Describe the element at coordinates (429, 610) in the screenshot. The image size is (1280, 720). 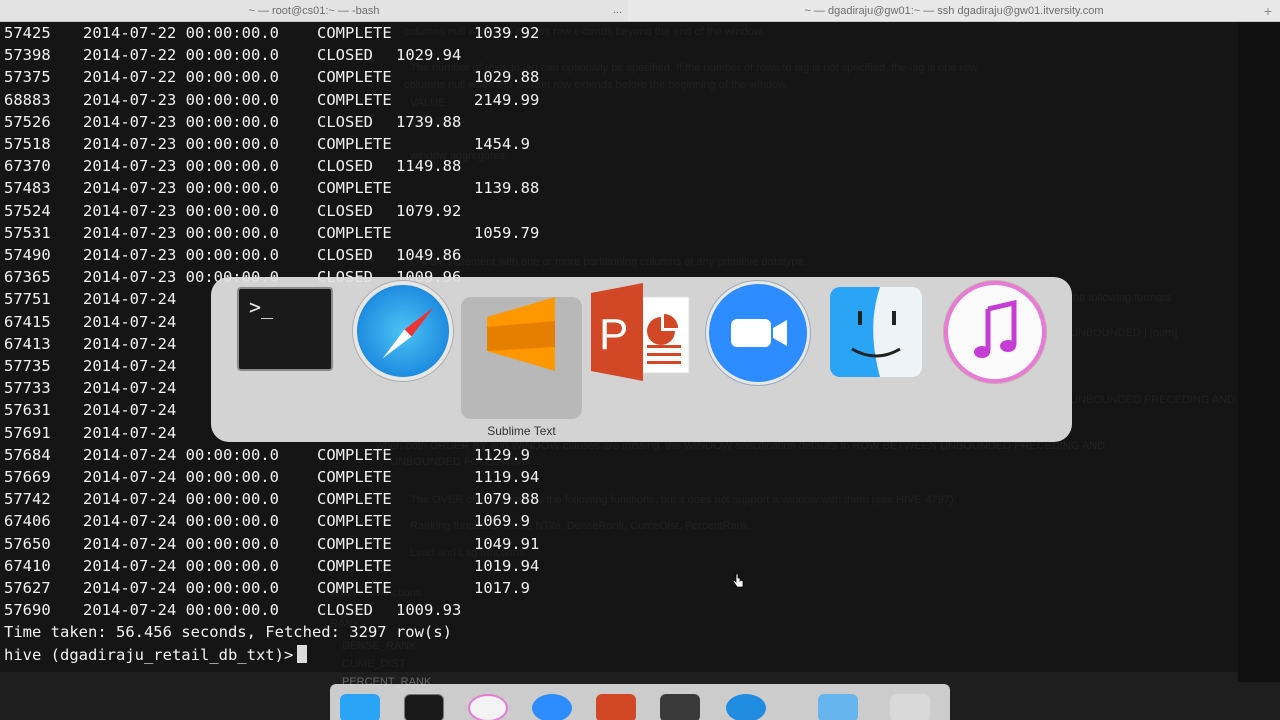
I see `order-amount: 1009.93` at that location.